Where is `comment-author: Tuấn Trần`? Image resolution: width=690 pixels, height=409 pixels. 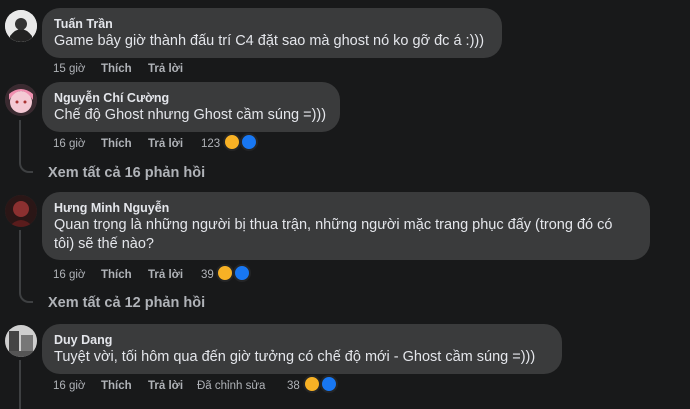
comment-author: Tuấn Trần is located at coordinates (272, 24).